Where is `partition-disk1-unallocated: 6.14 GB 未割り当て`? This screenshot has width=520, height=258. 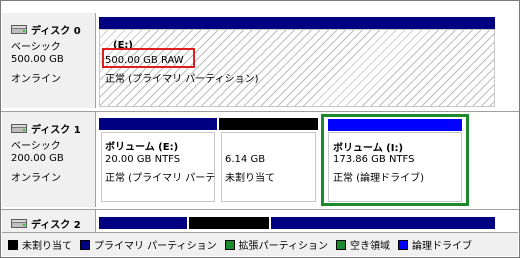
partition-disk1-unallocated: 6.14 GB 未割り当て is located at coordinates (268, 161).